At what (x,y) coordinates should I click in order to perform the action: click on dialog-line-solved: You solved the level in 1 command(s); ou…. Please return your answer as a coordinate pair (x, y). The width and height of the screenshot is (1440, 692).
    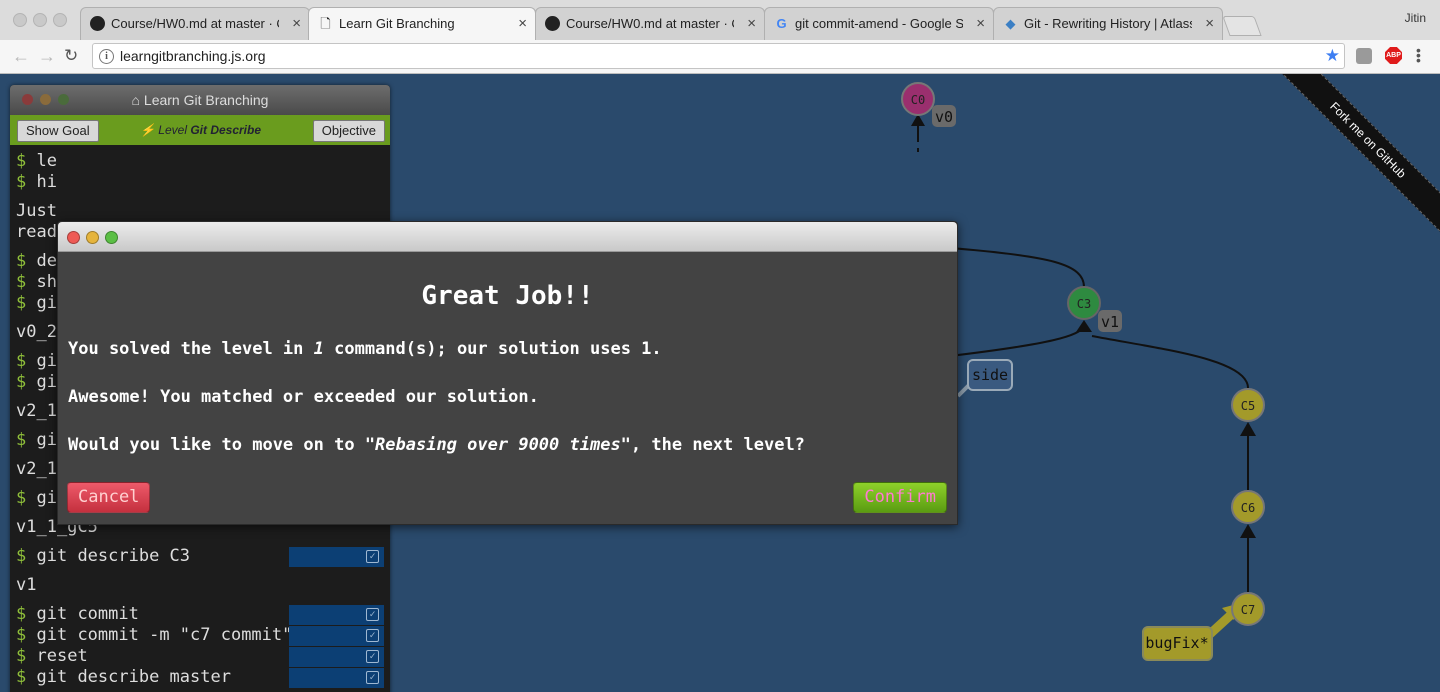
    Looking at the image, I should click on (365, 349).